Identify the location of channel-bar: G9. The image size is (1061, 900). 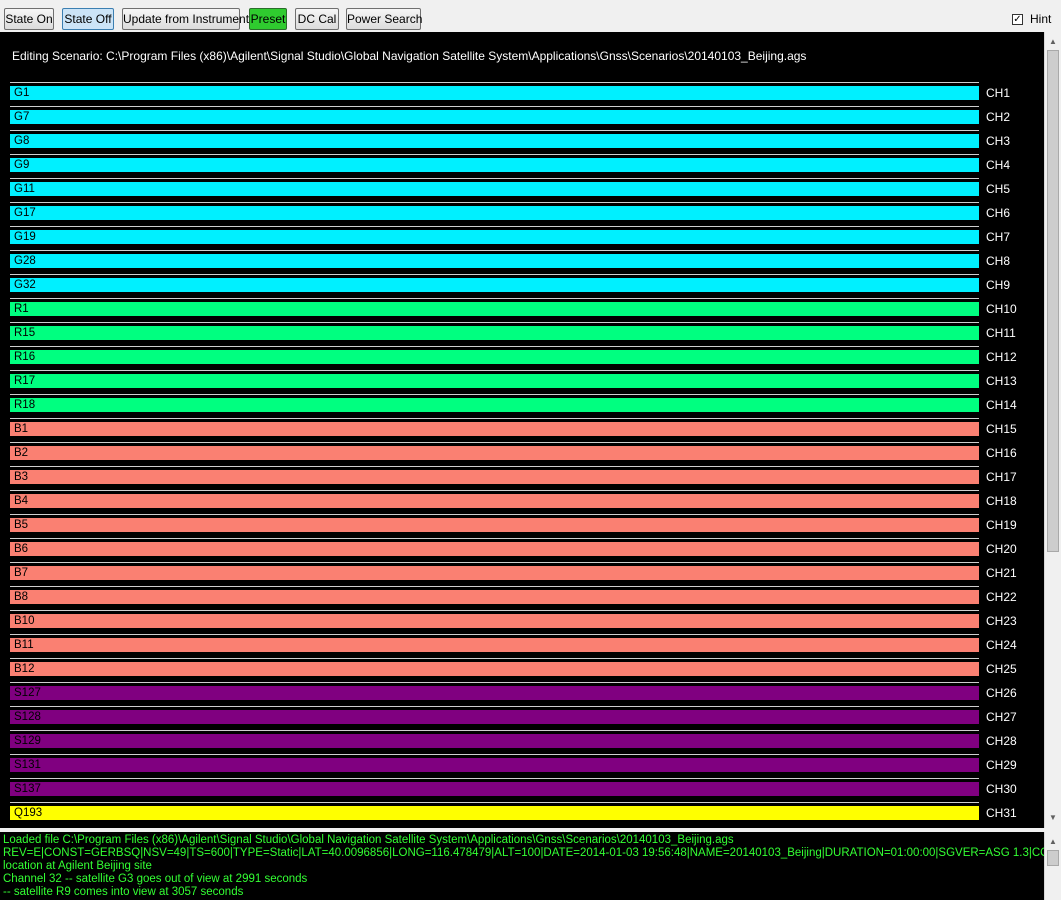
(494, 163).